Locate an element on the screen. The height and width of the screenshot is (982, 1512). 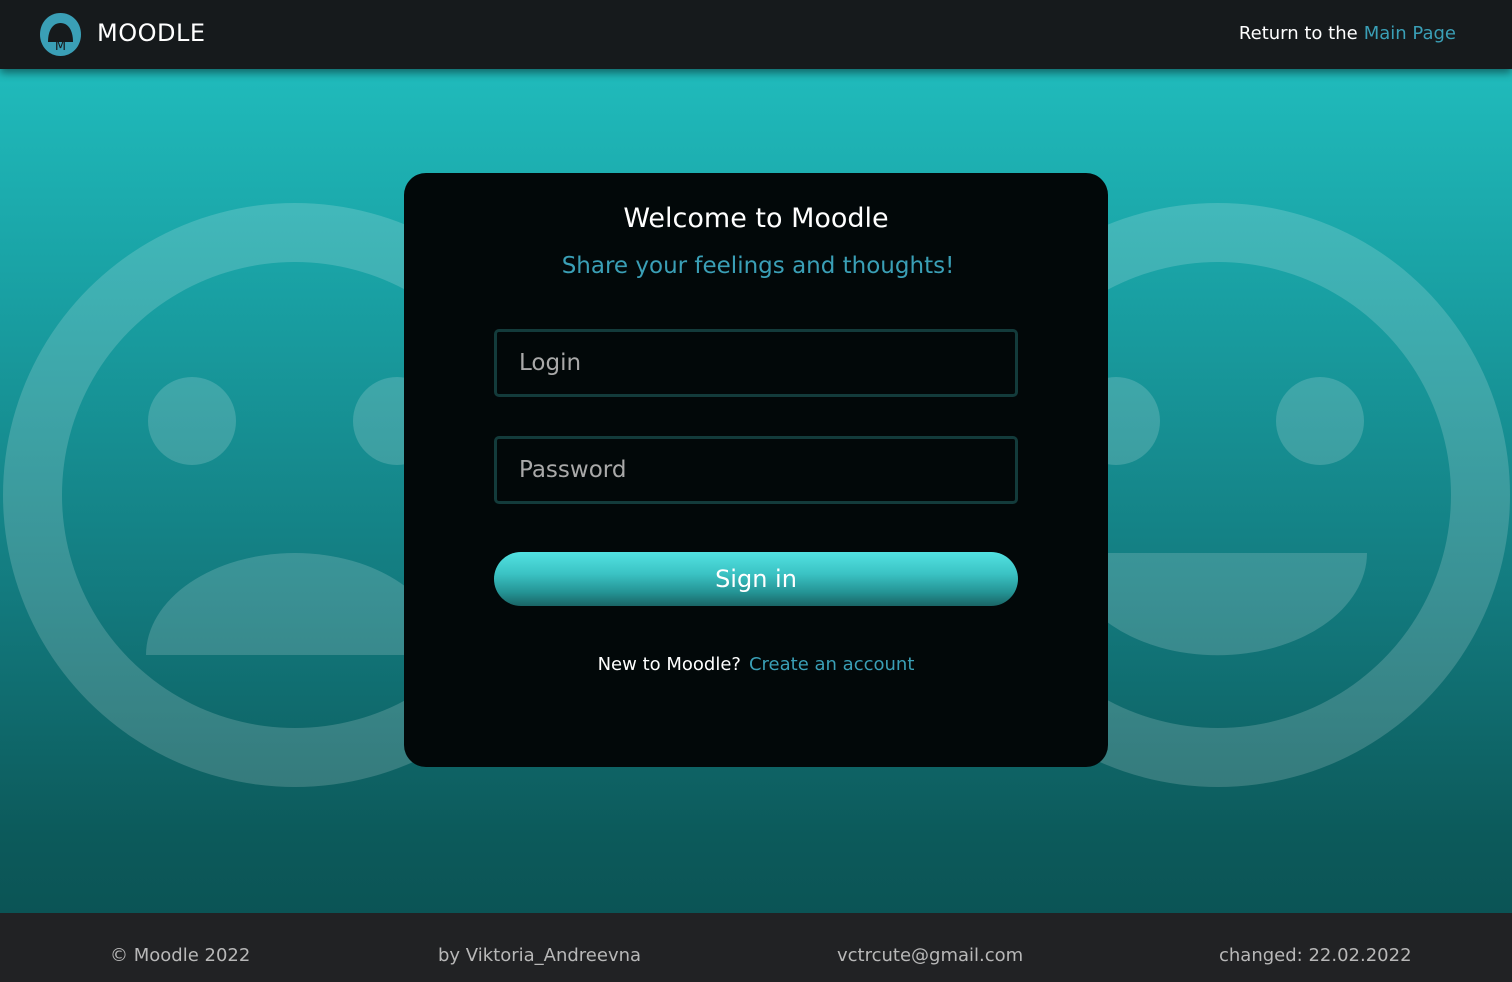
create-account-link: Create an account is located at coordinates (831, 664).